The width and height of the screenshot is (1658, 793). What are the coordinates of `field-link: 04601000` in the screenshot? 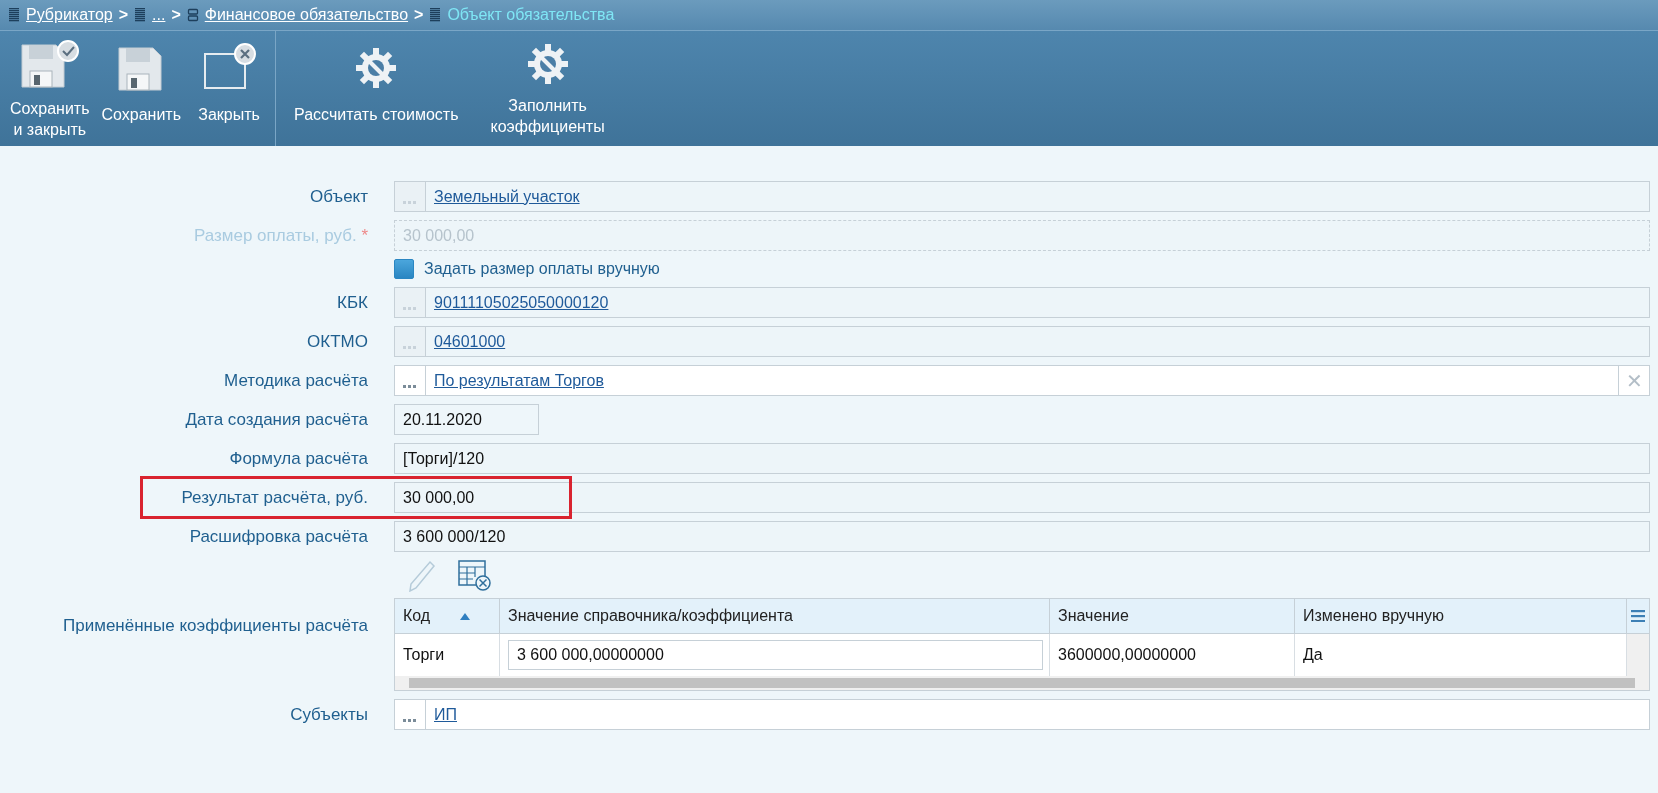 It's located at (1037, 341).